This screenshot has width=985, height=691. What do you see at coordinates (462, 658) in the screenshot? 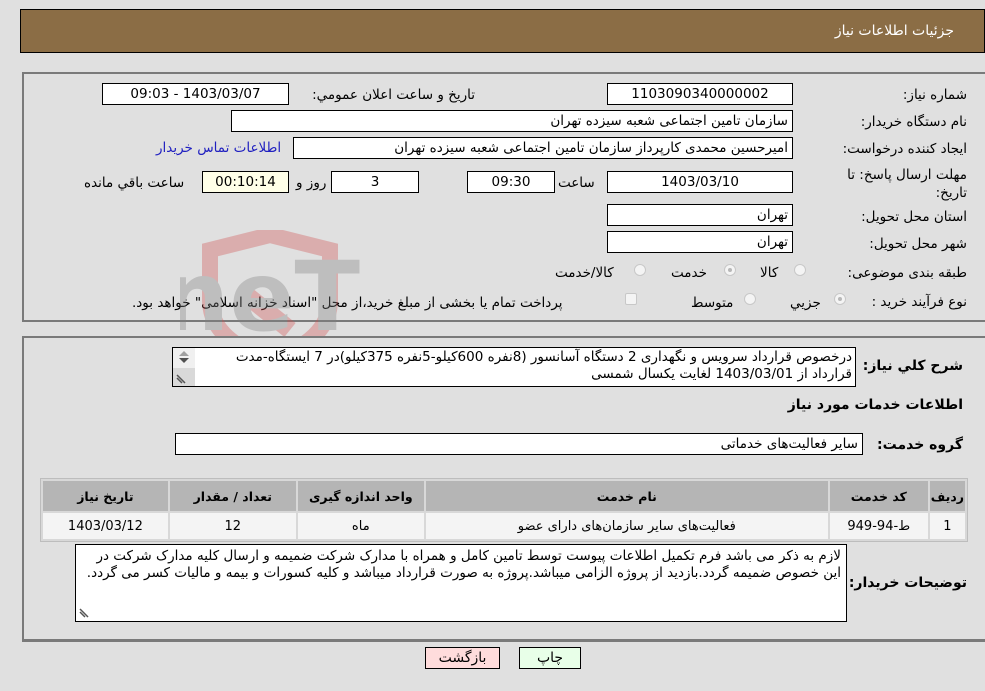
I see `back-button: بازگشت` at bounding box center [462, 658].